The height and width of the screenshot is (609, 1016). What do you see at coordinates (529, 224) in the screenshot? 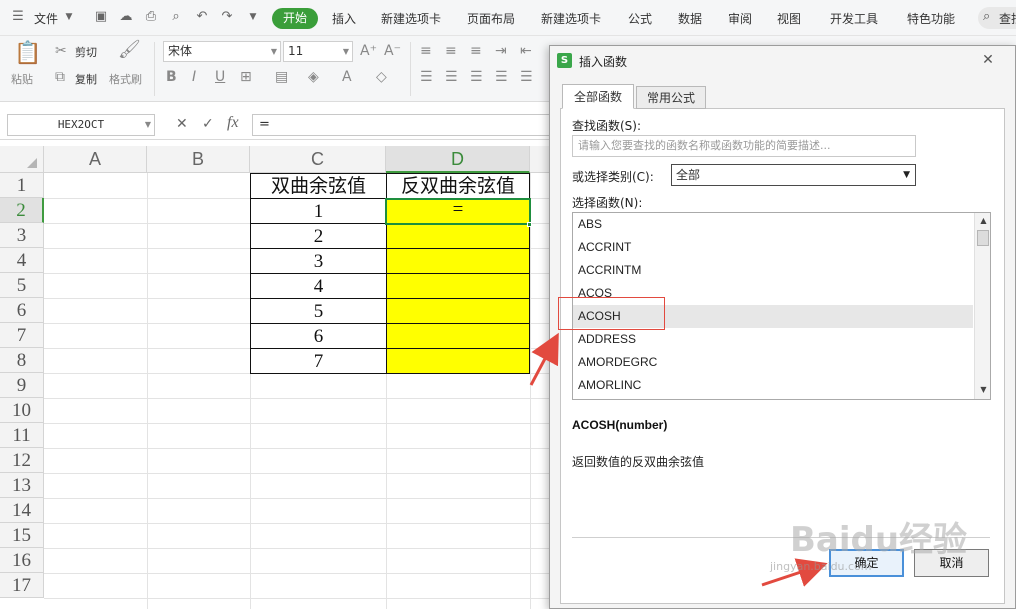
I see `fill-handle` at bounding box center [529, 224].